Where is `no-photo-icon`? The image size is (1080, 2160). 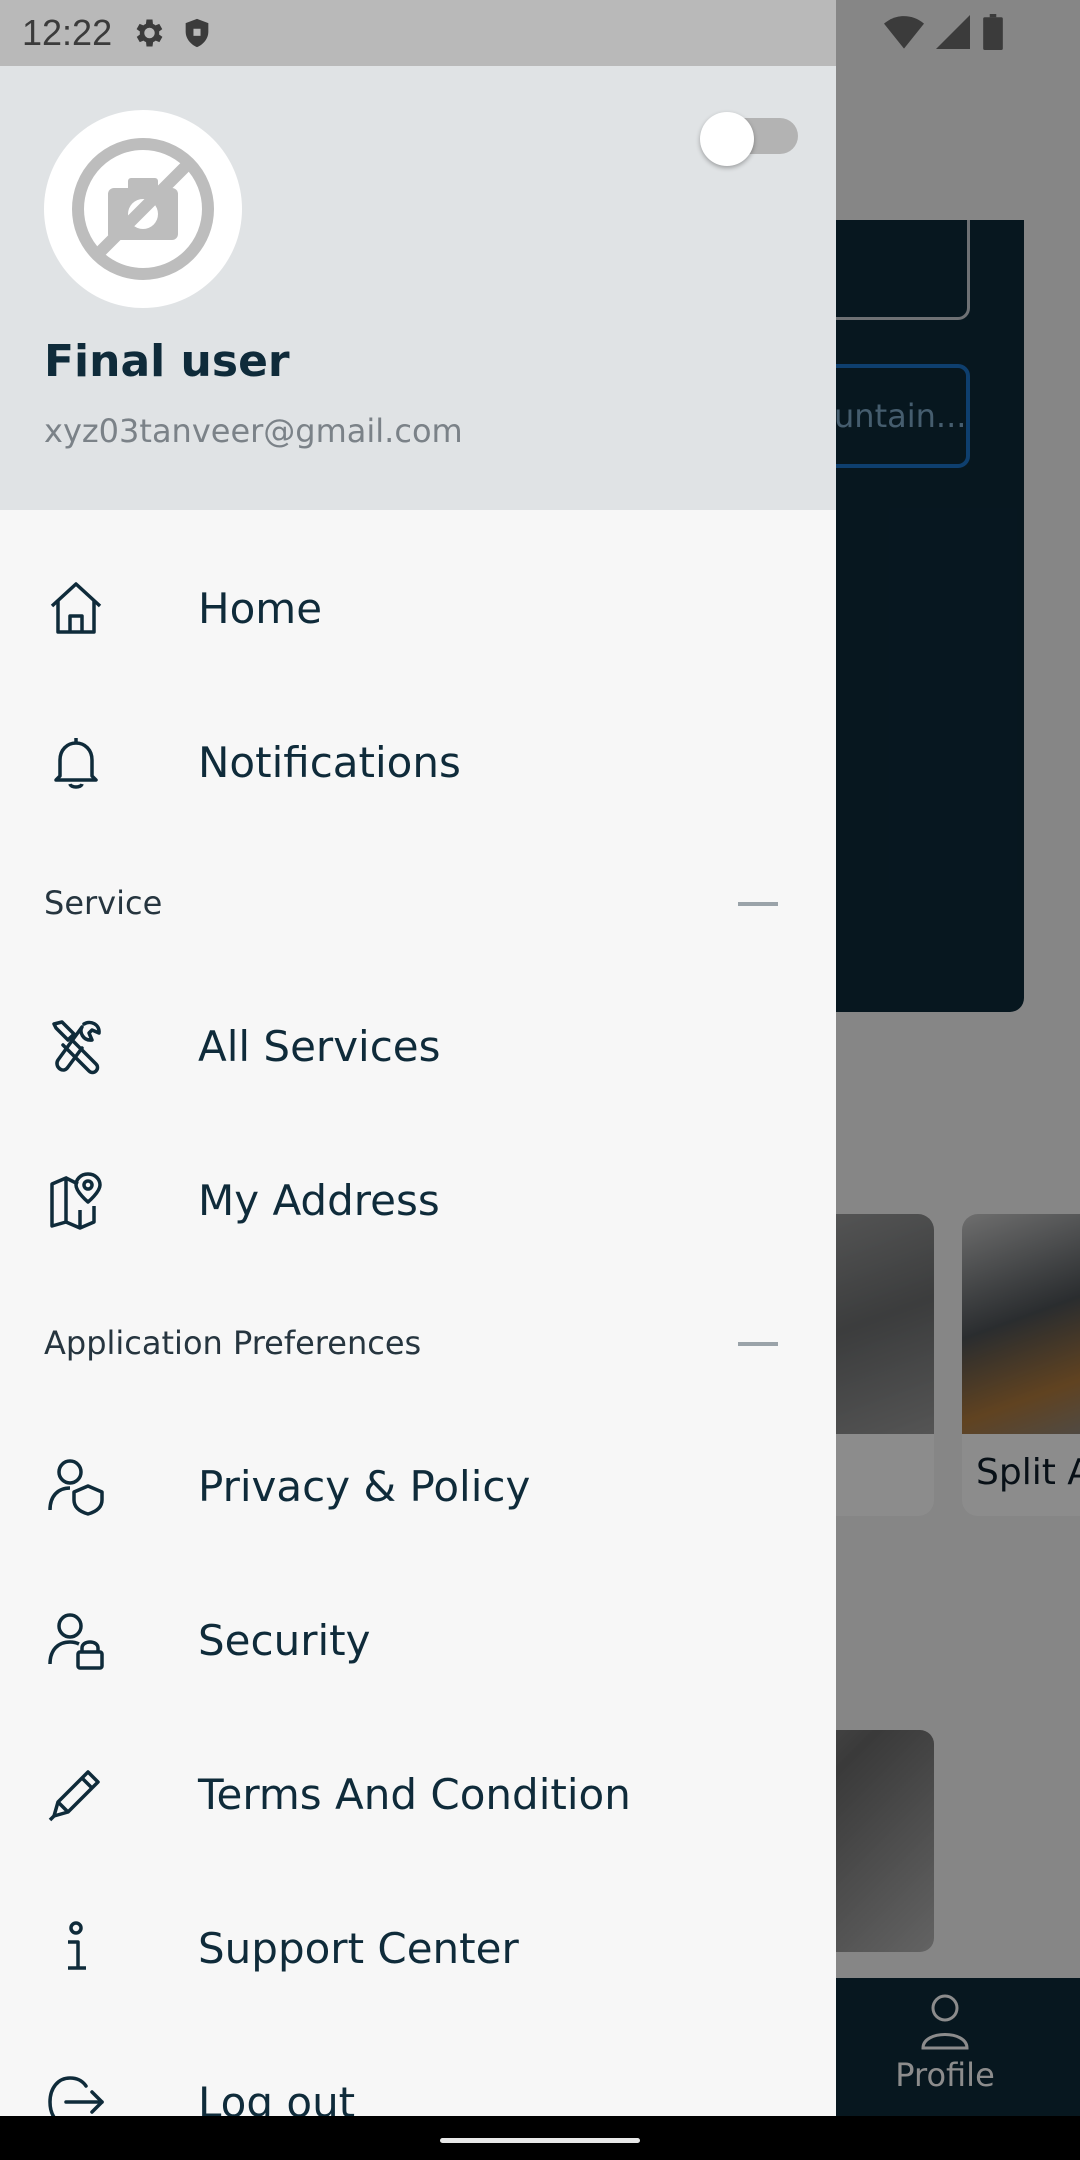 no-photo-icon is located at coordinates (143, 209).